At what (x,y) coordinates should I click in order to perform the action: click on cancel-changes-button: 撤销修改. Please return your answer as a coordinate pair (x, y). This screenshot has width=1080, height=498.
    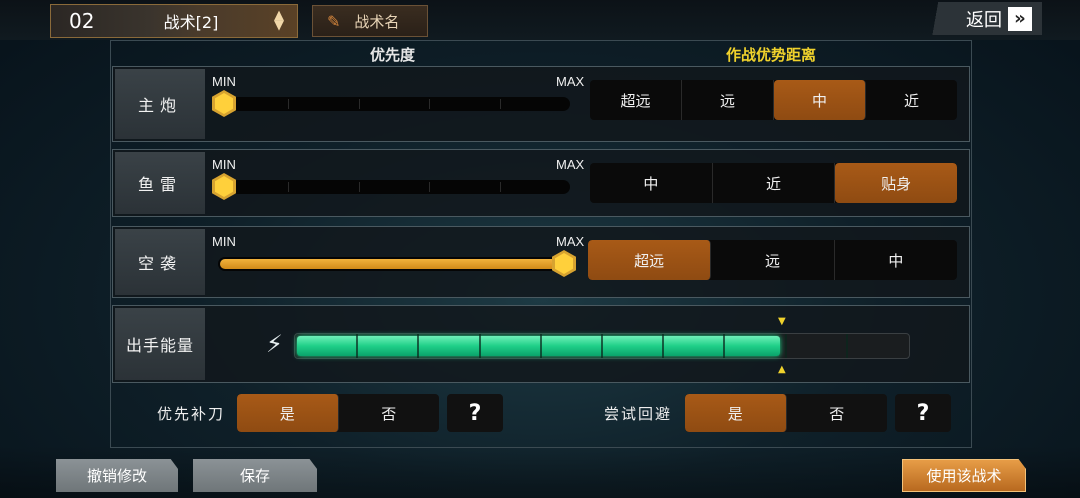
    Looking at the image, I should click on (117, 475).